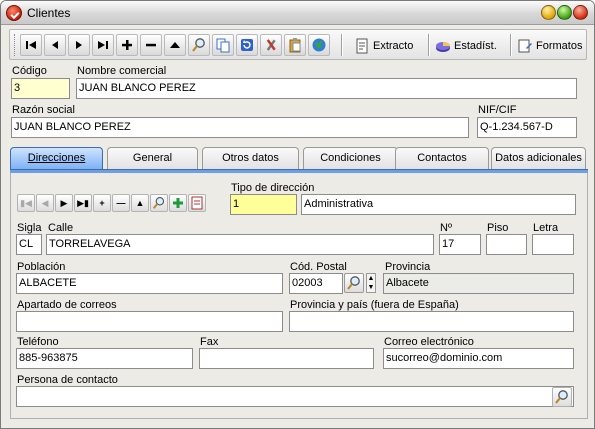  What do you see at coordinates (14, 13) in the screenshot?
I see `app-logo-icon` at bounding box center [14, 13].